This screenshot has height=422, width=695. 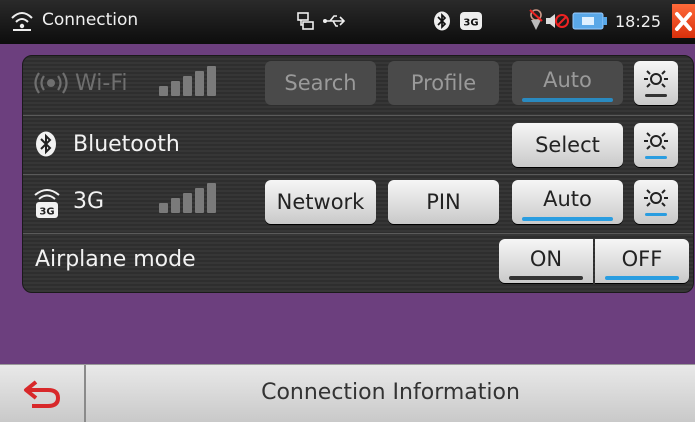 I want to click on 3g-auto-button: Auto, so click(x=567, y=202).